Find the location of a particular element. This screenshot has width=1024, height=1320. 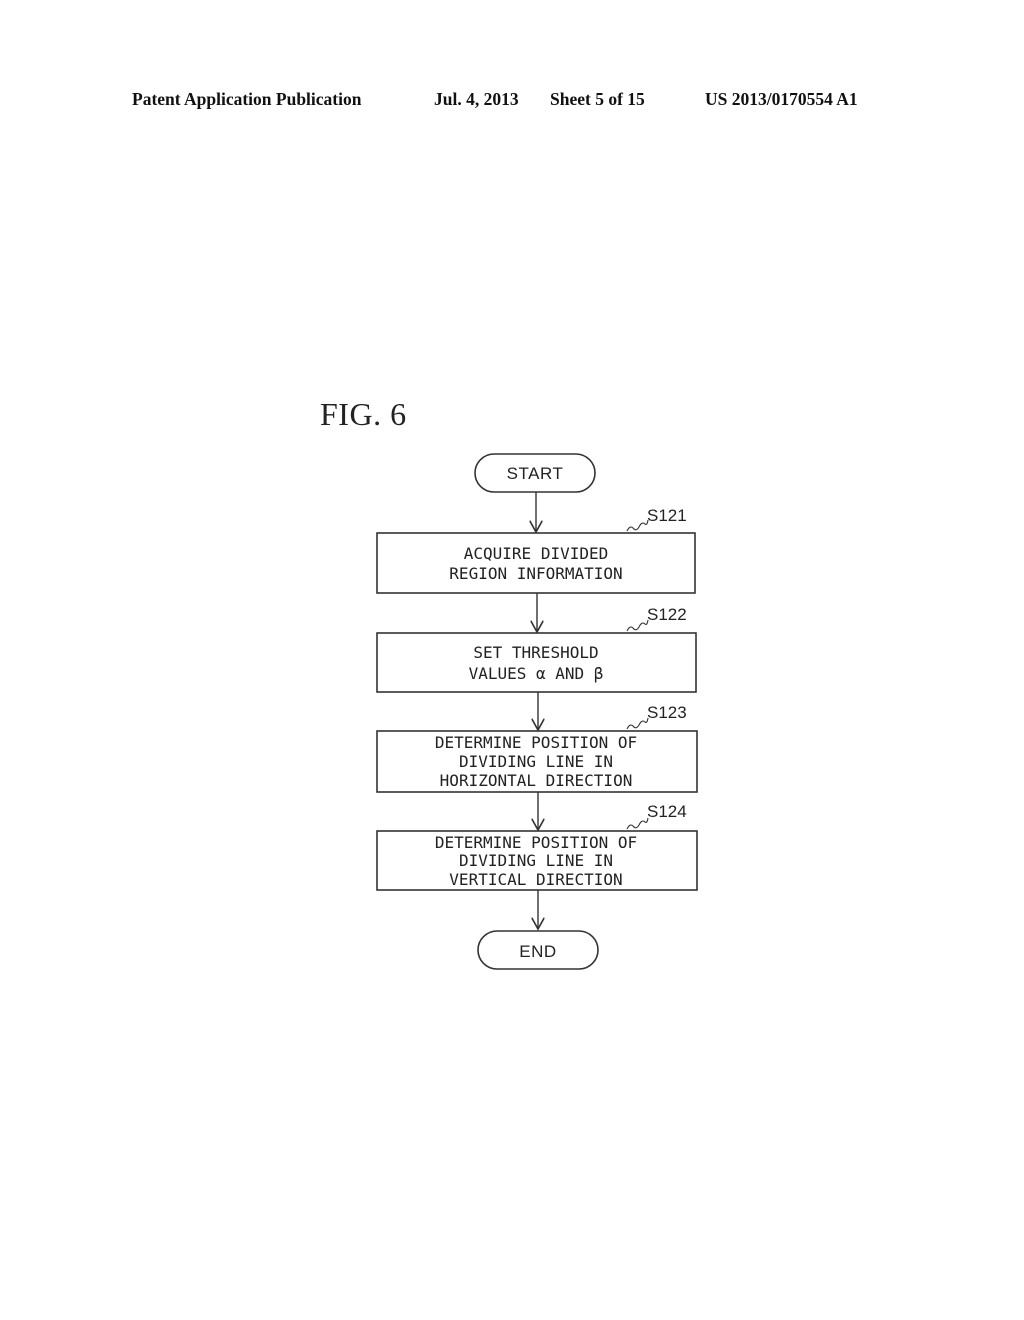

end-terminator: END is located at coordinates (538, 950).